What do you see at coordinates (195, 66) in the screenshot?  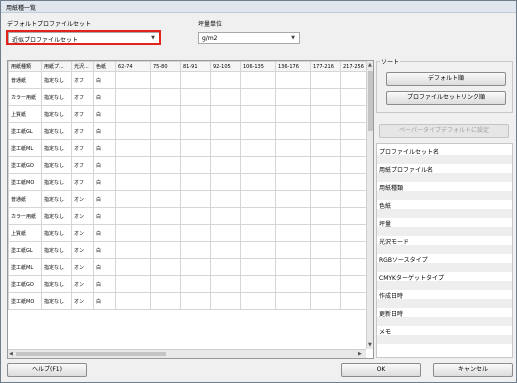 I see `column-header: 81-91` at bounding box center [195, 66].